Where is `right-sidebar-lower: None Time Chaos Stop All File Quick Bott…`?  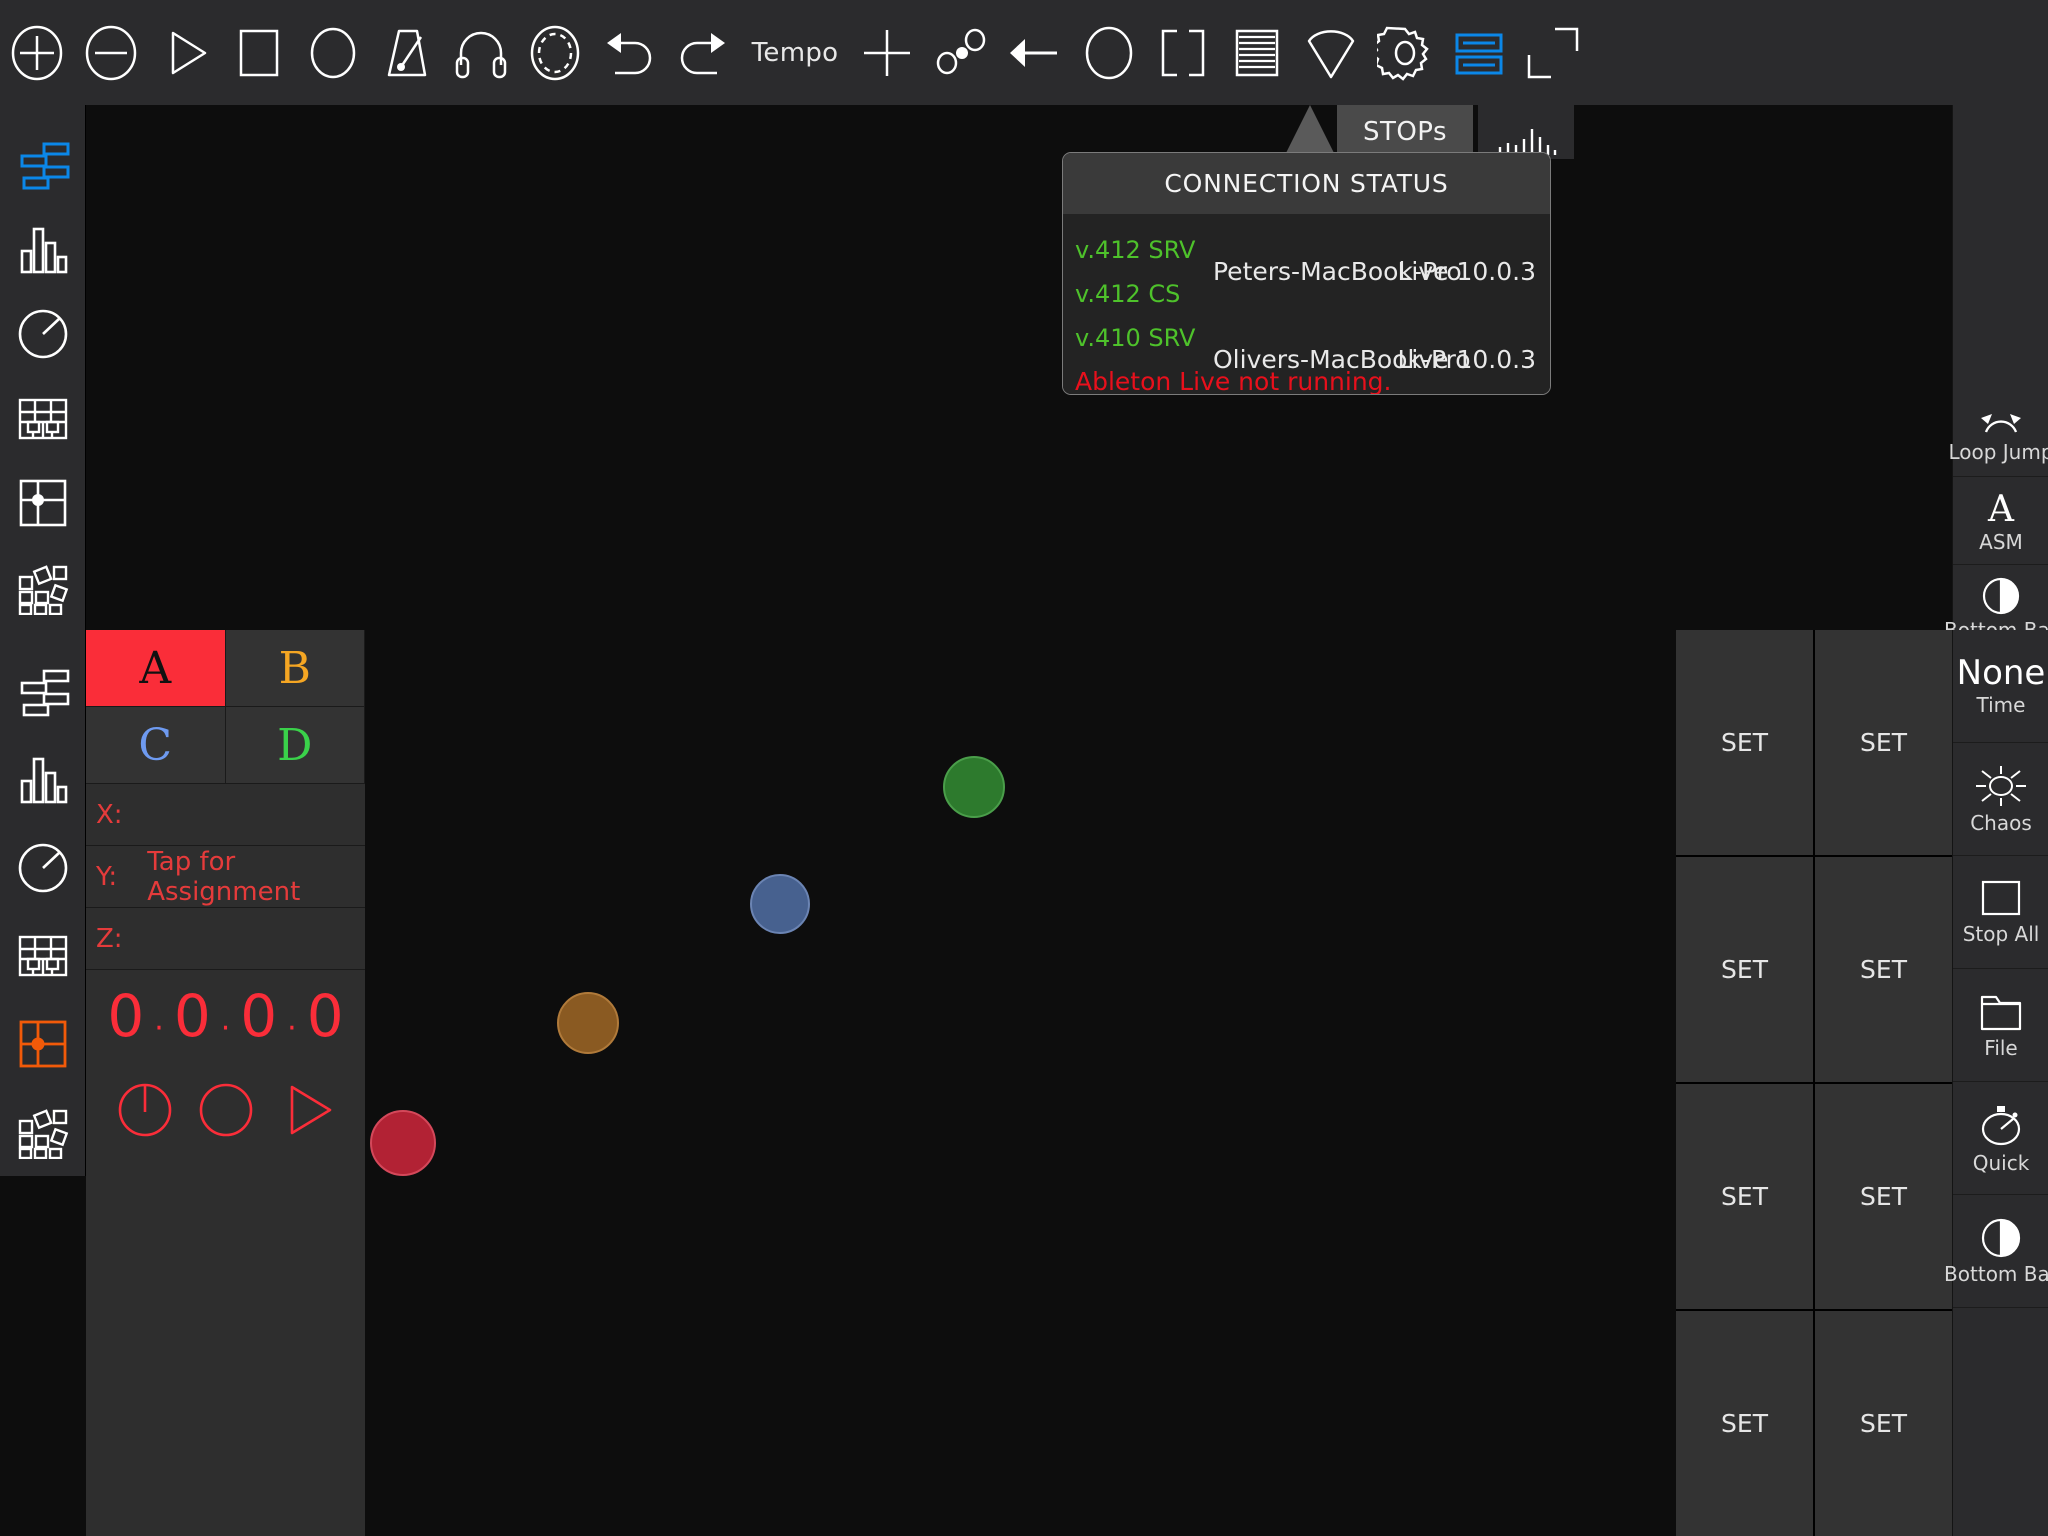
right-sidebar-lower: None Time Chaos Stop All File Quick Bott… is located at coordinates (1996, 1083).